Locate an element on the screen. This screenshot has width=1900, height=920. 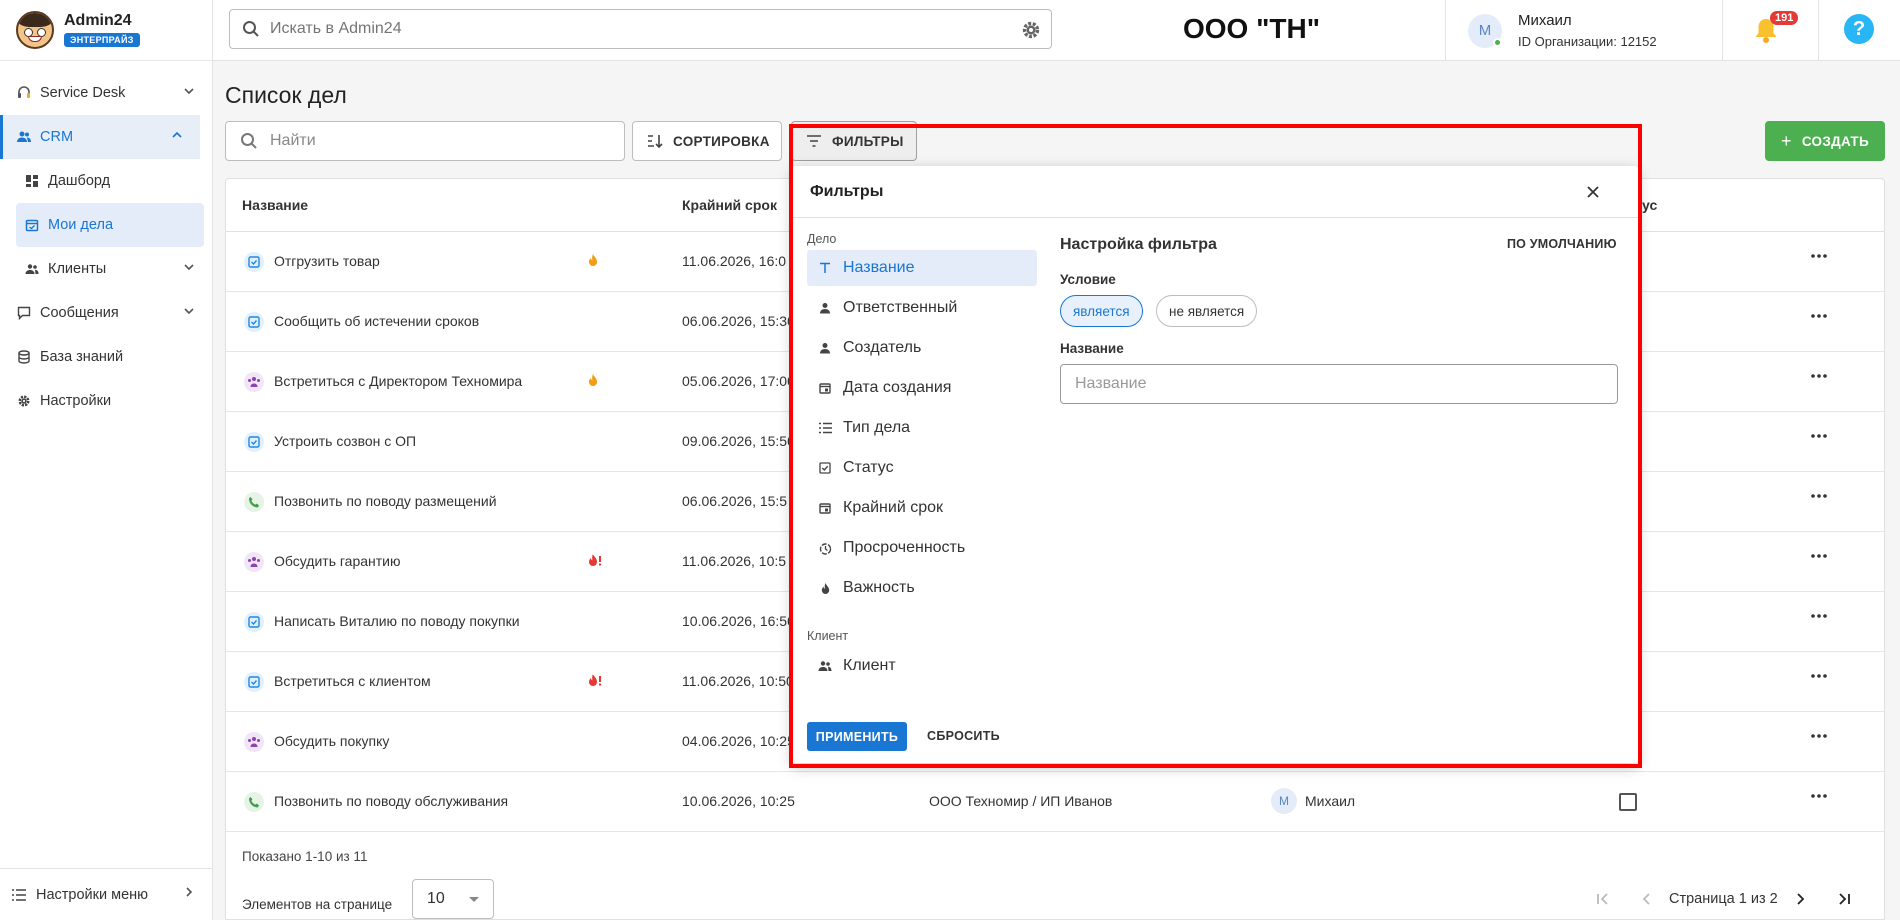
filter-field-item: Название is located at coordinates (922, 268).